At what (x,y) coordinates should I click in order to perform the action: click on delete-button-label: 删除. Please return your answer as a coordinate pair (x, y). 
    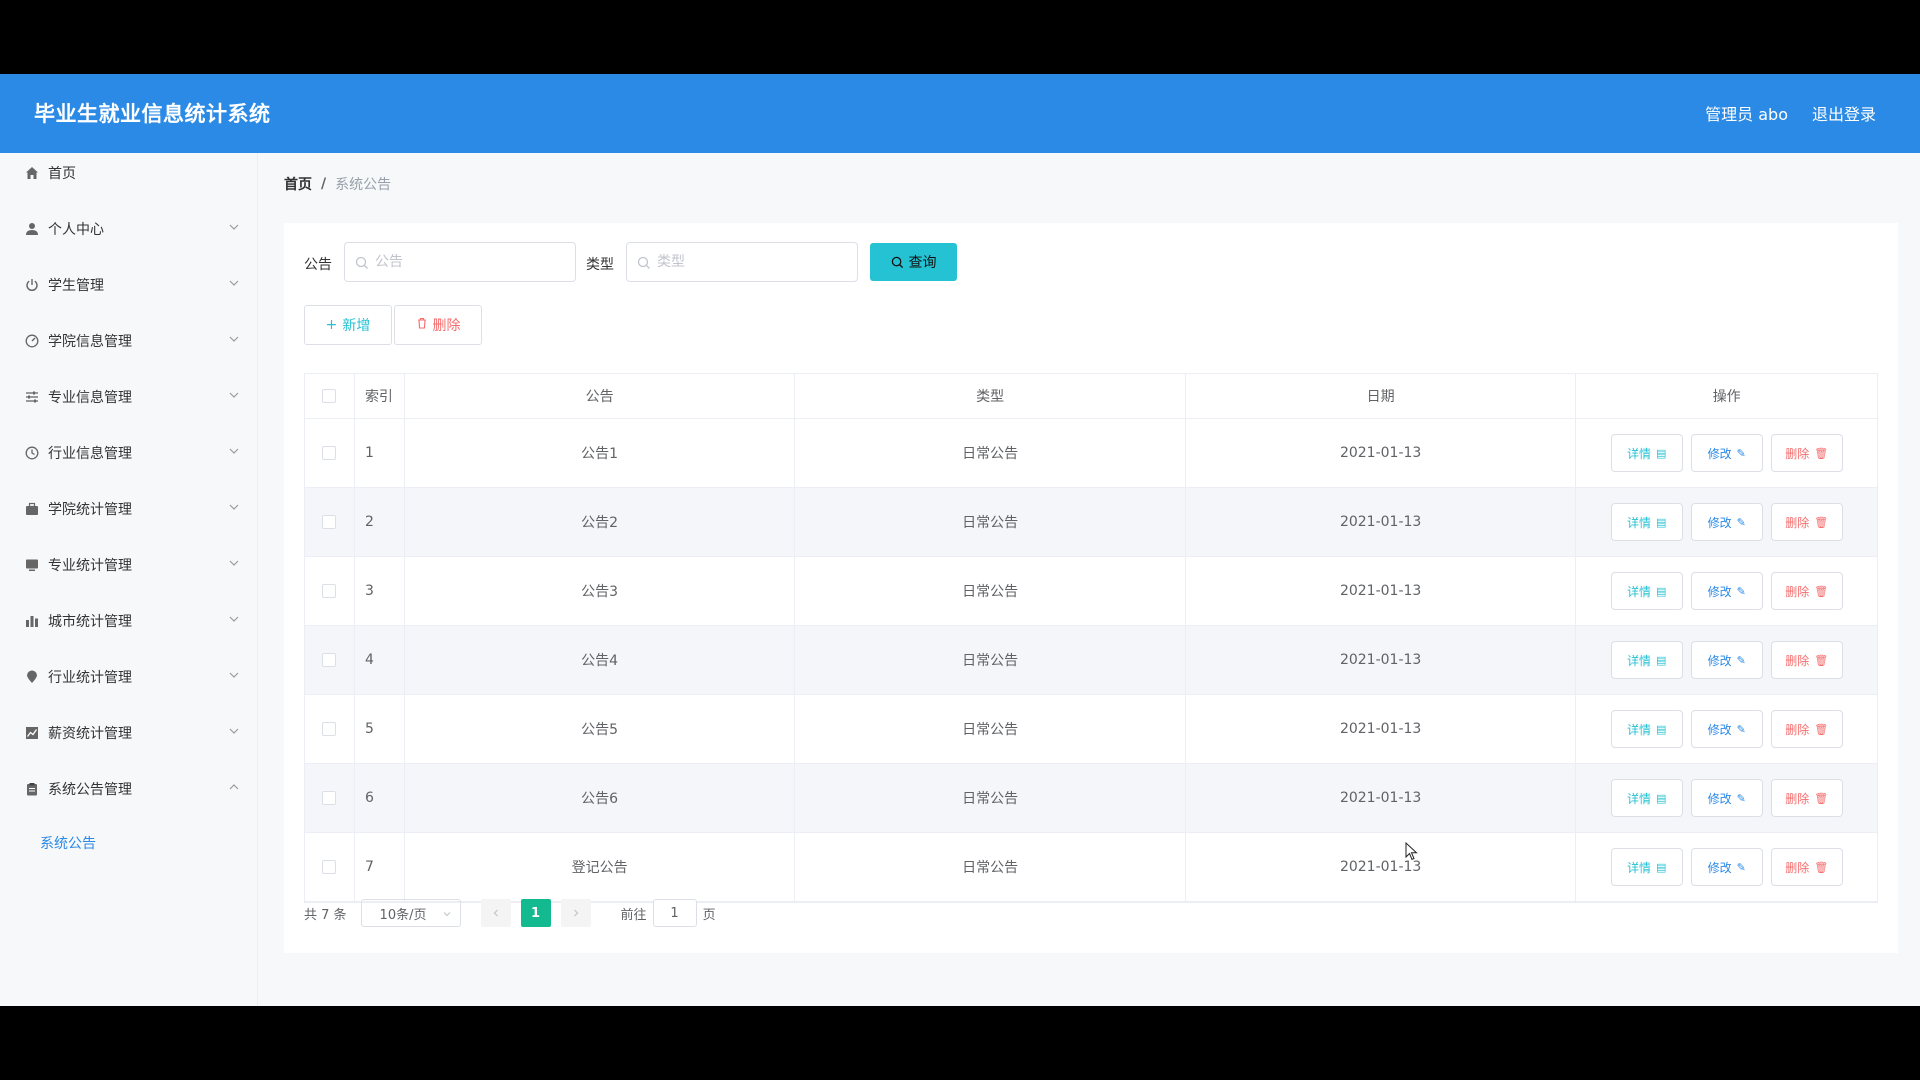
    Looking at the image, I should click on (1797, 798).